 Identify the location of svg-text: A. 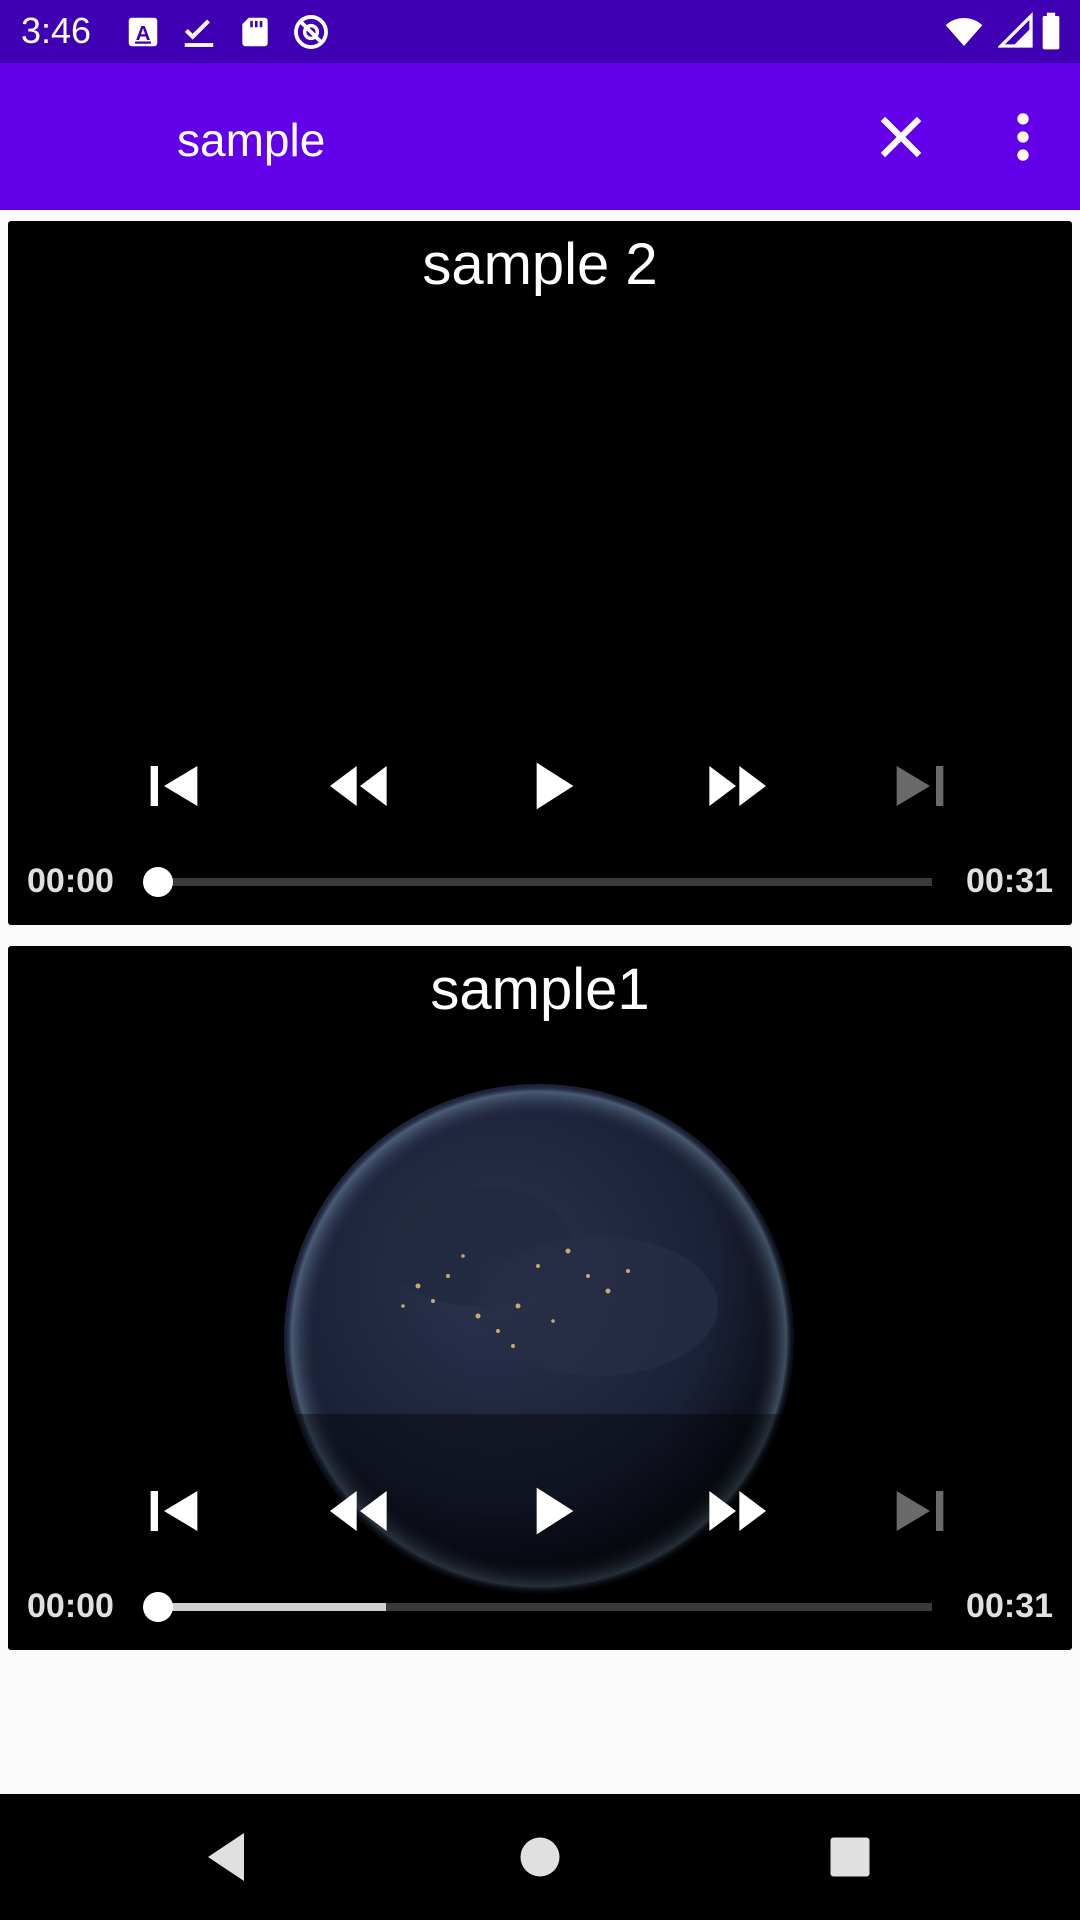
(143, 33).